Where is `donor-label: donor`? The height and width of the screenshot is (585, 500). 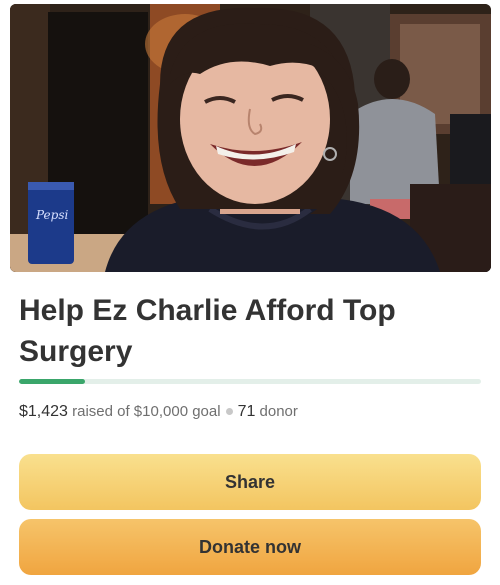
donor-label: donor is located at coordinates (278, 411).